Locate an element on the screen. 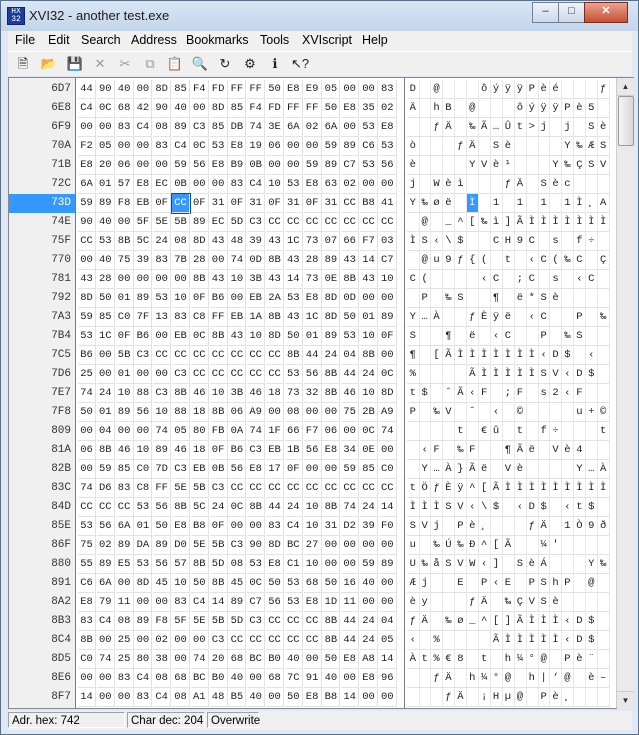 This screenshot has width=639, height=735. hex-byte: 8D is located at coordinates (218, 108).